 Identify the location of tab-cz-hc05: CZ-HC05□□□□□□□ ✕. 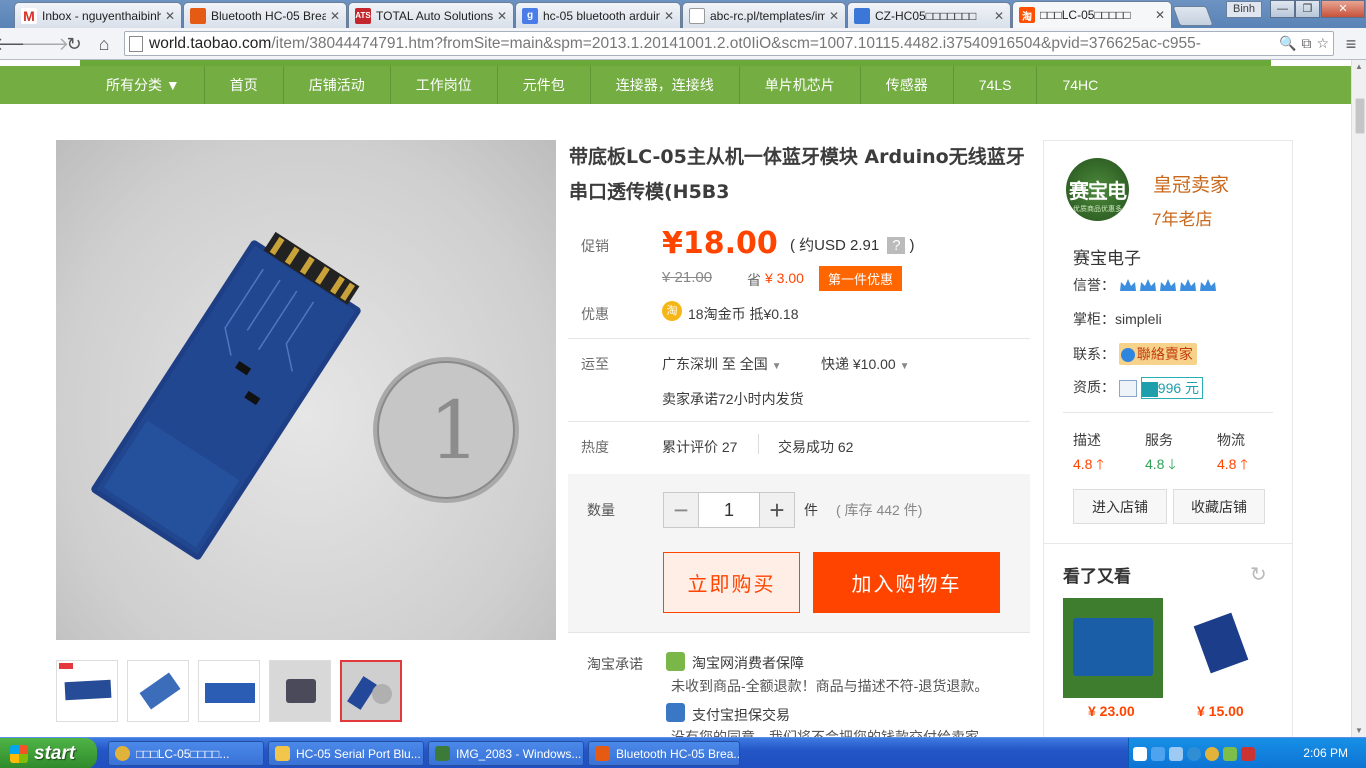
(929, 15).